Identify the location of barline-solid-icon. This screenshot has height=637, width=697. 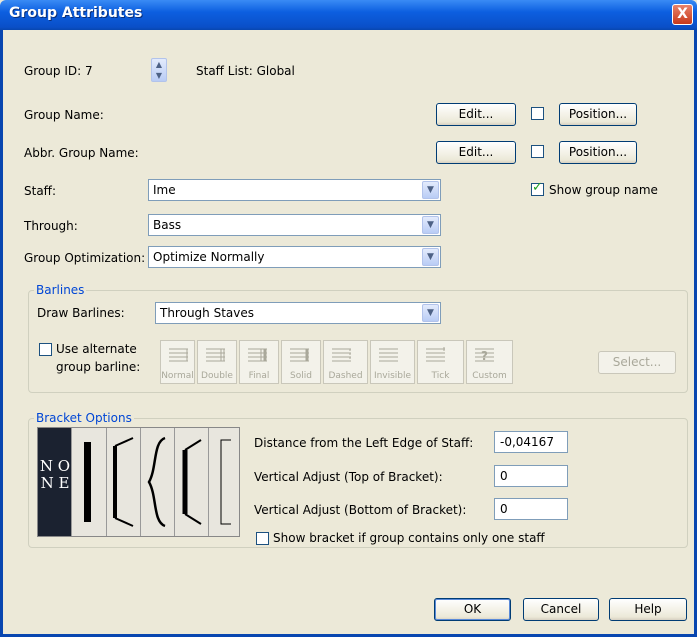
(299, 355).